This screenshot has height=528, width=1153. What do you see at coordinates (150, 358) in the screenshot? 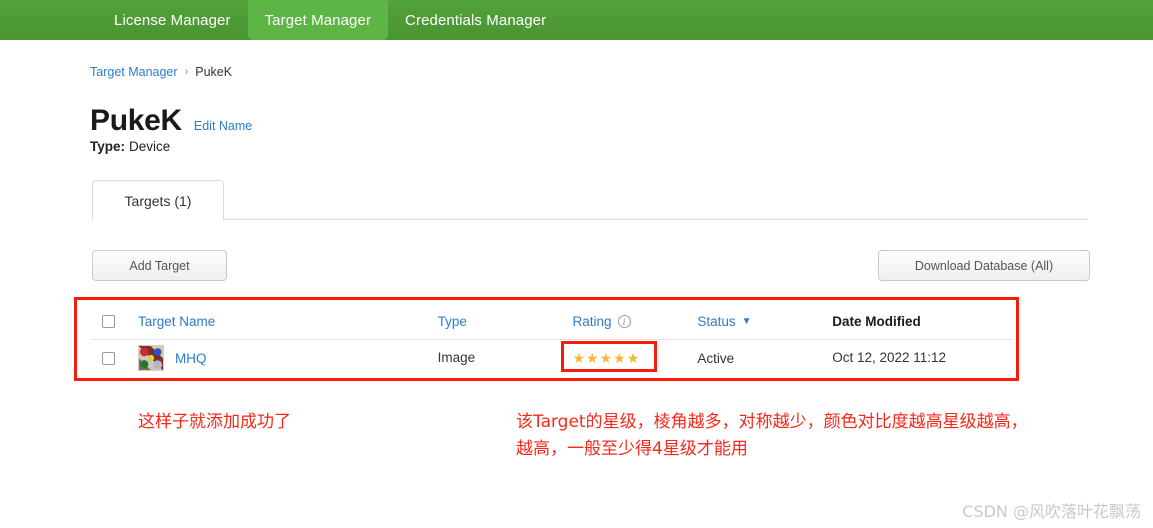
I see `target-thumbnail` at bounding box center [150, 358].